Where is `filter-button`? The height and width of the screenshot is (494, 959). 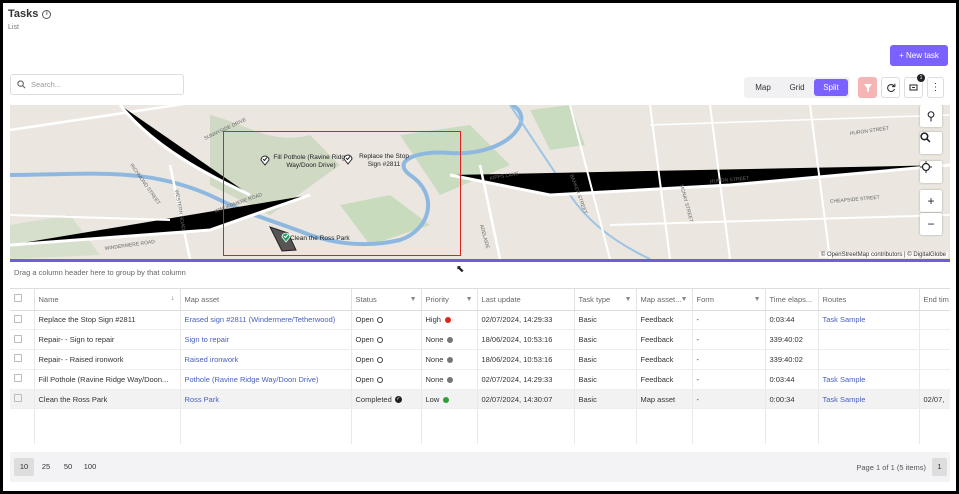 filter-button is located at coordinates (867, 87).